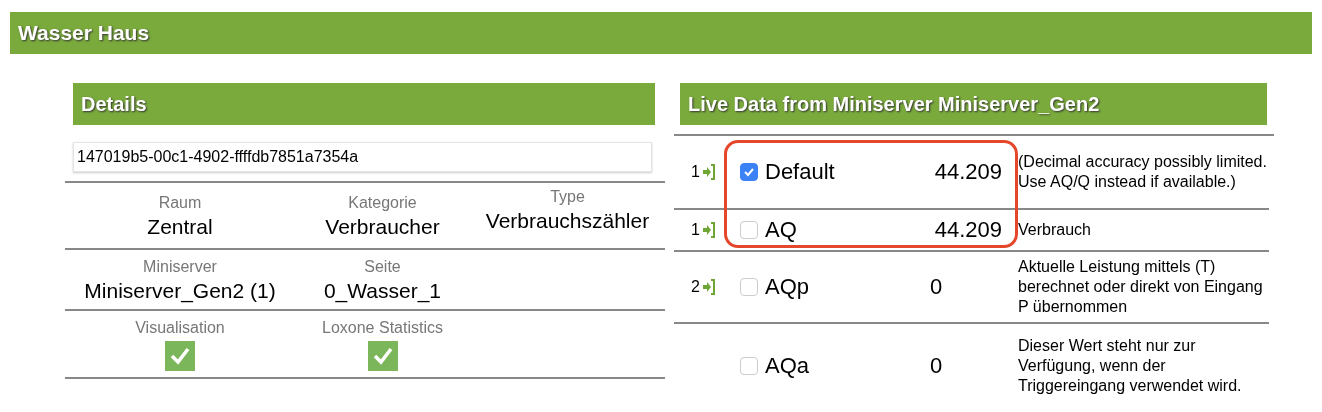 The image size is (1322, 412). I want to click on field-value: Zentral, so click(180, 227).